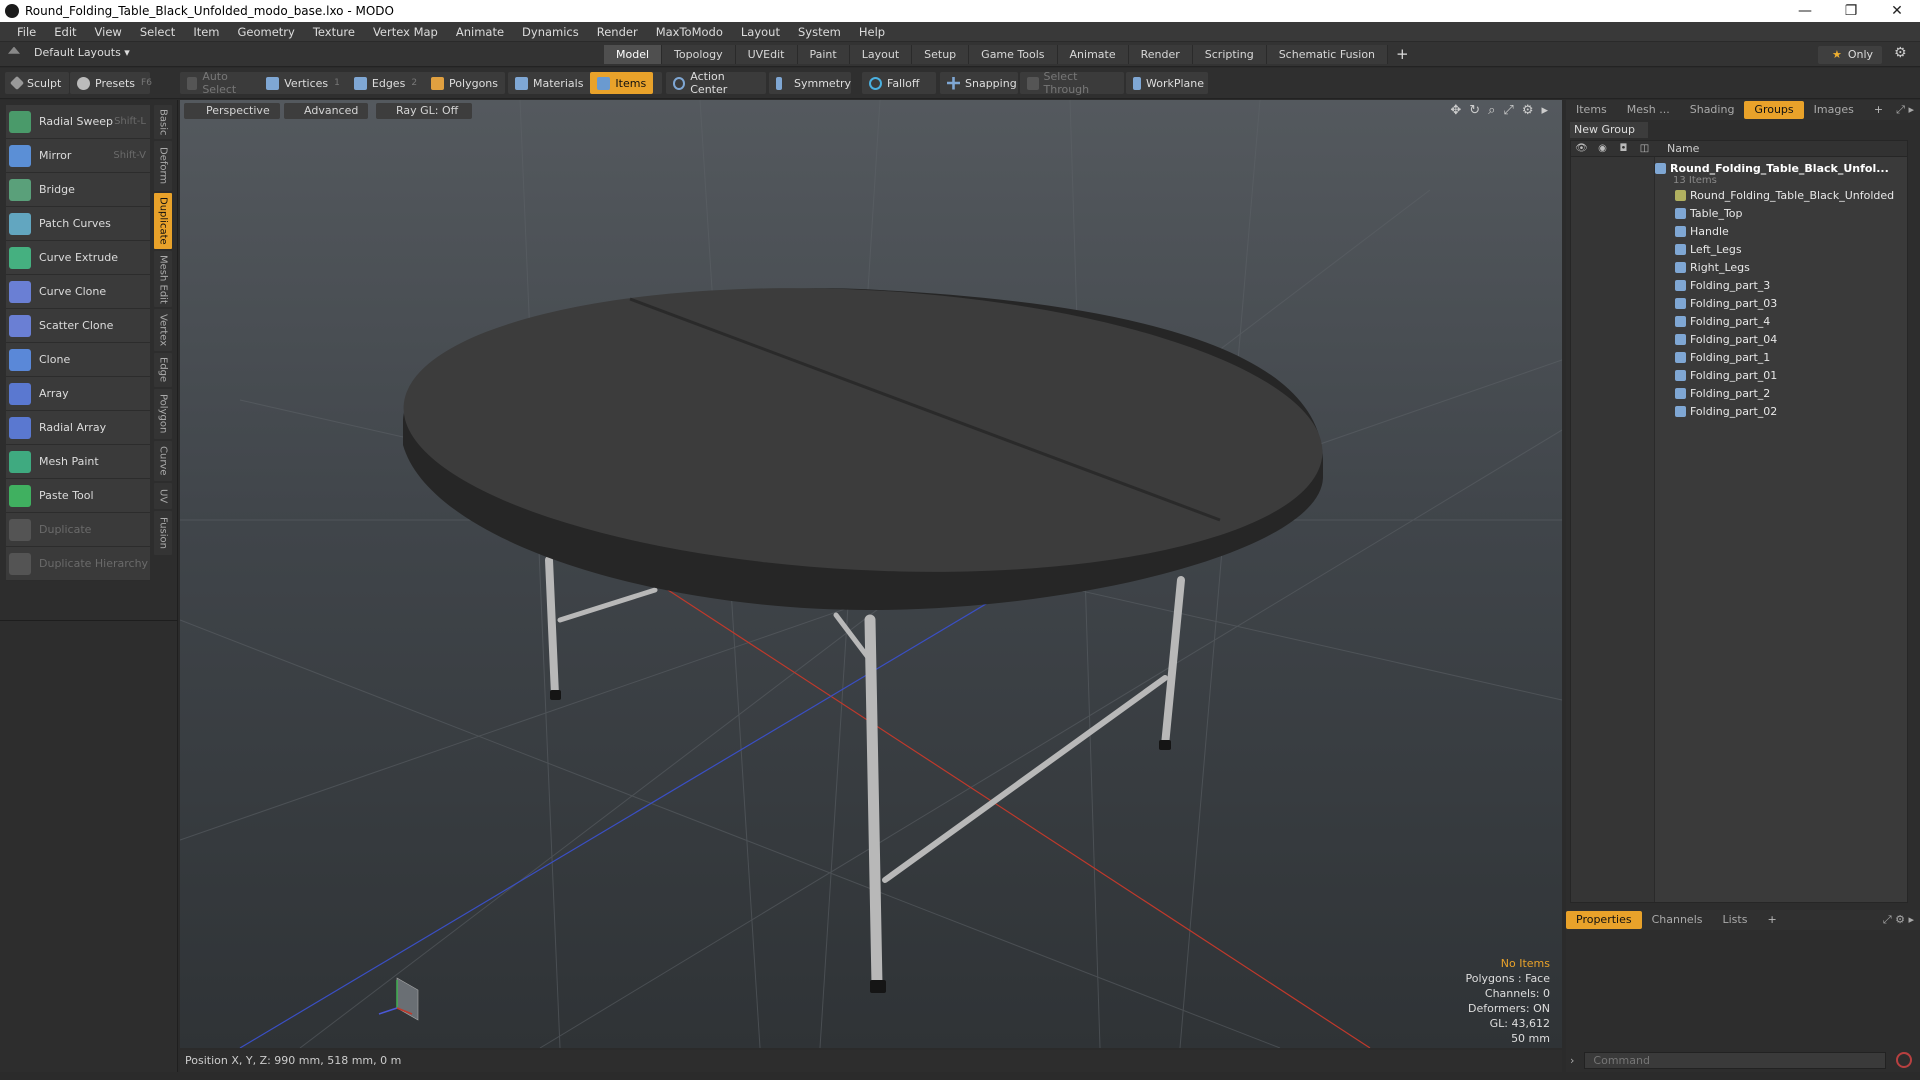  What do you see at coordinates (385, 83) in the screenshot?
I see `edges-button: Edges 2` at bounding box center [385, 83].